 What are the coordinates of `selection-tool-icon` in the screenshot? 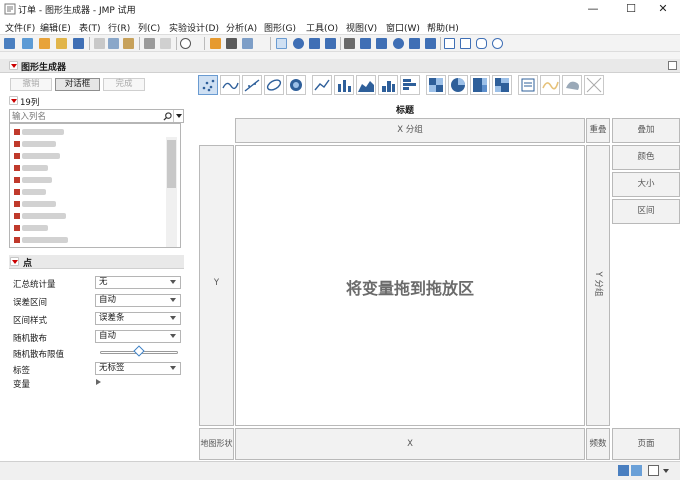 It's located at (314, 43).